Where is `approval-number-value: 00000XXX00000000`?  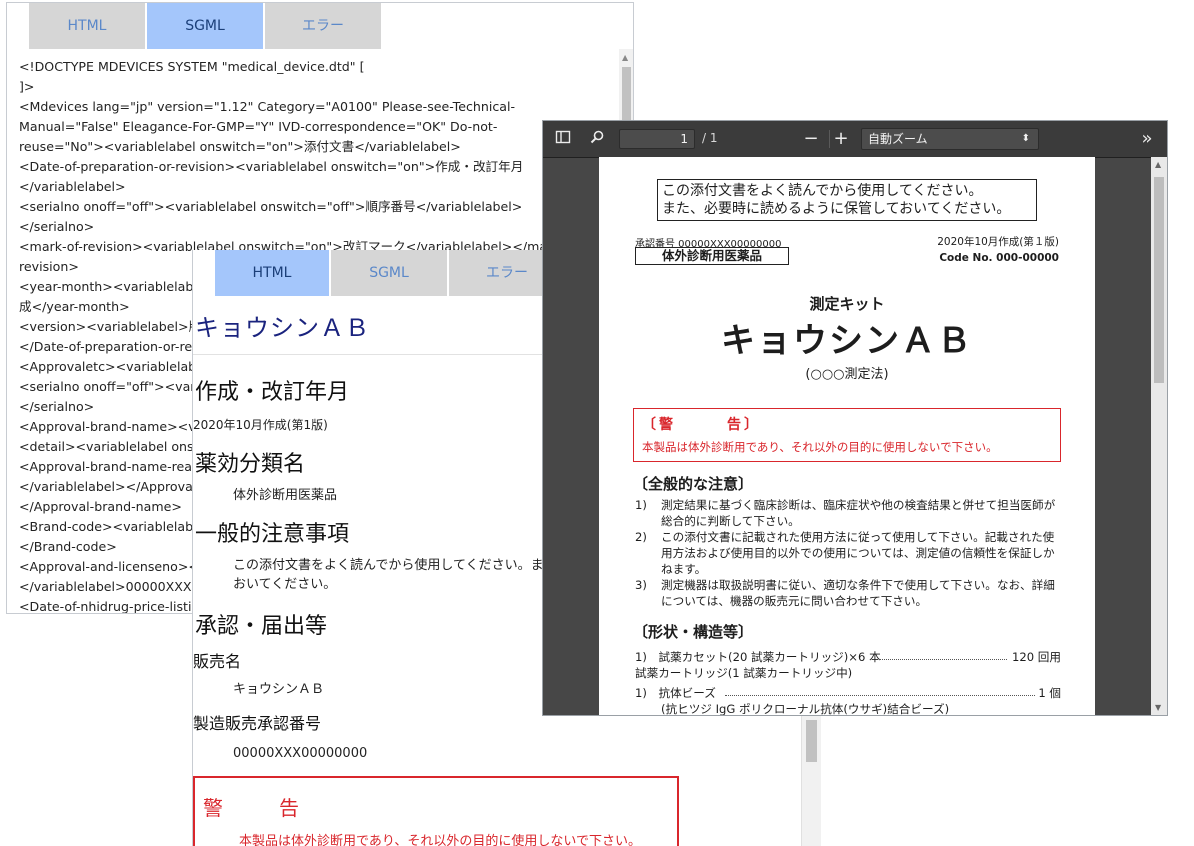
approval-number-value: 00000XXX00000000 is located at coordinates (300, 753).